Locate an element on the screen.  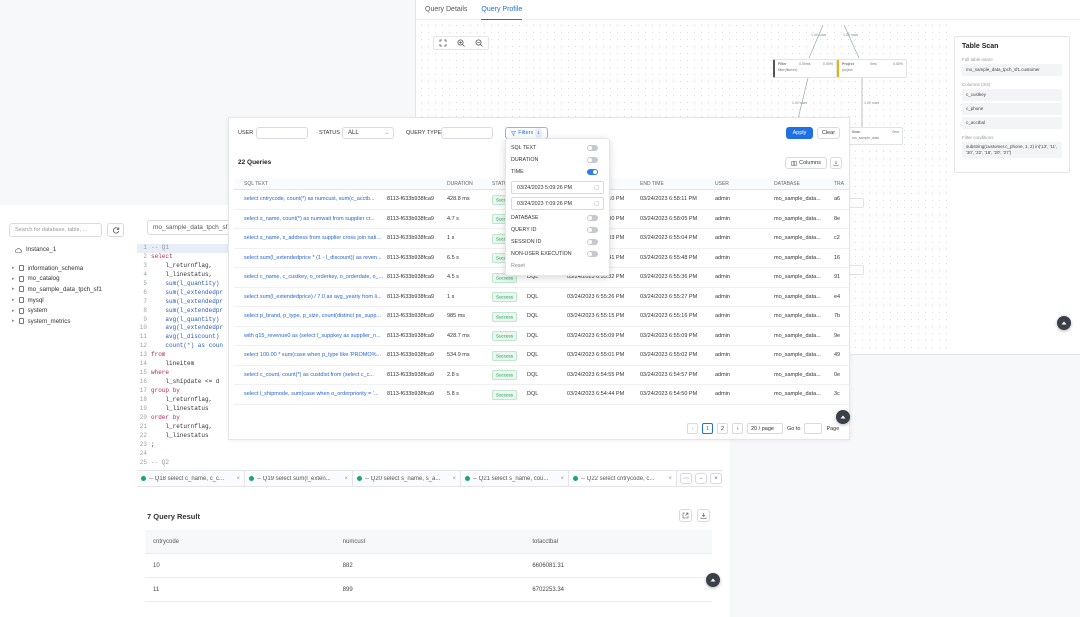
column-header: END TIME is located at coordinates (675, 184).